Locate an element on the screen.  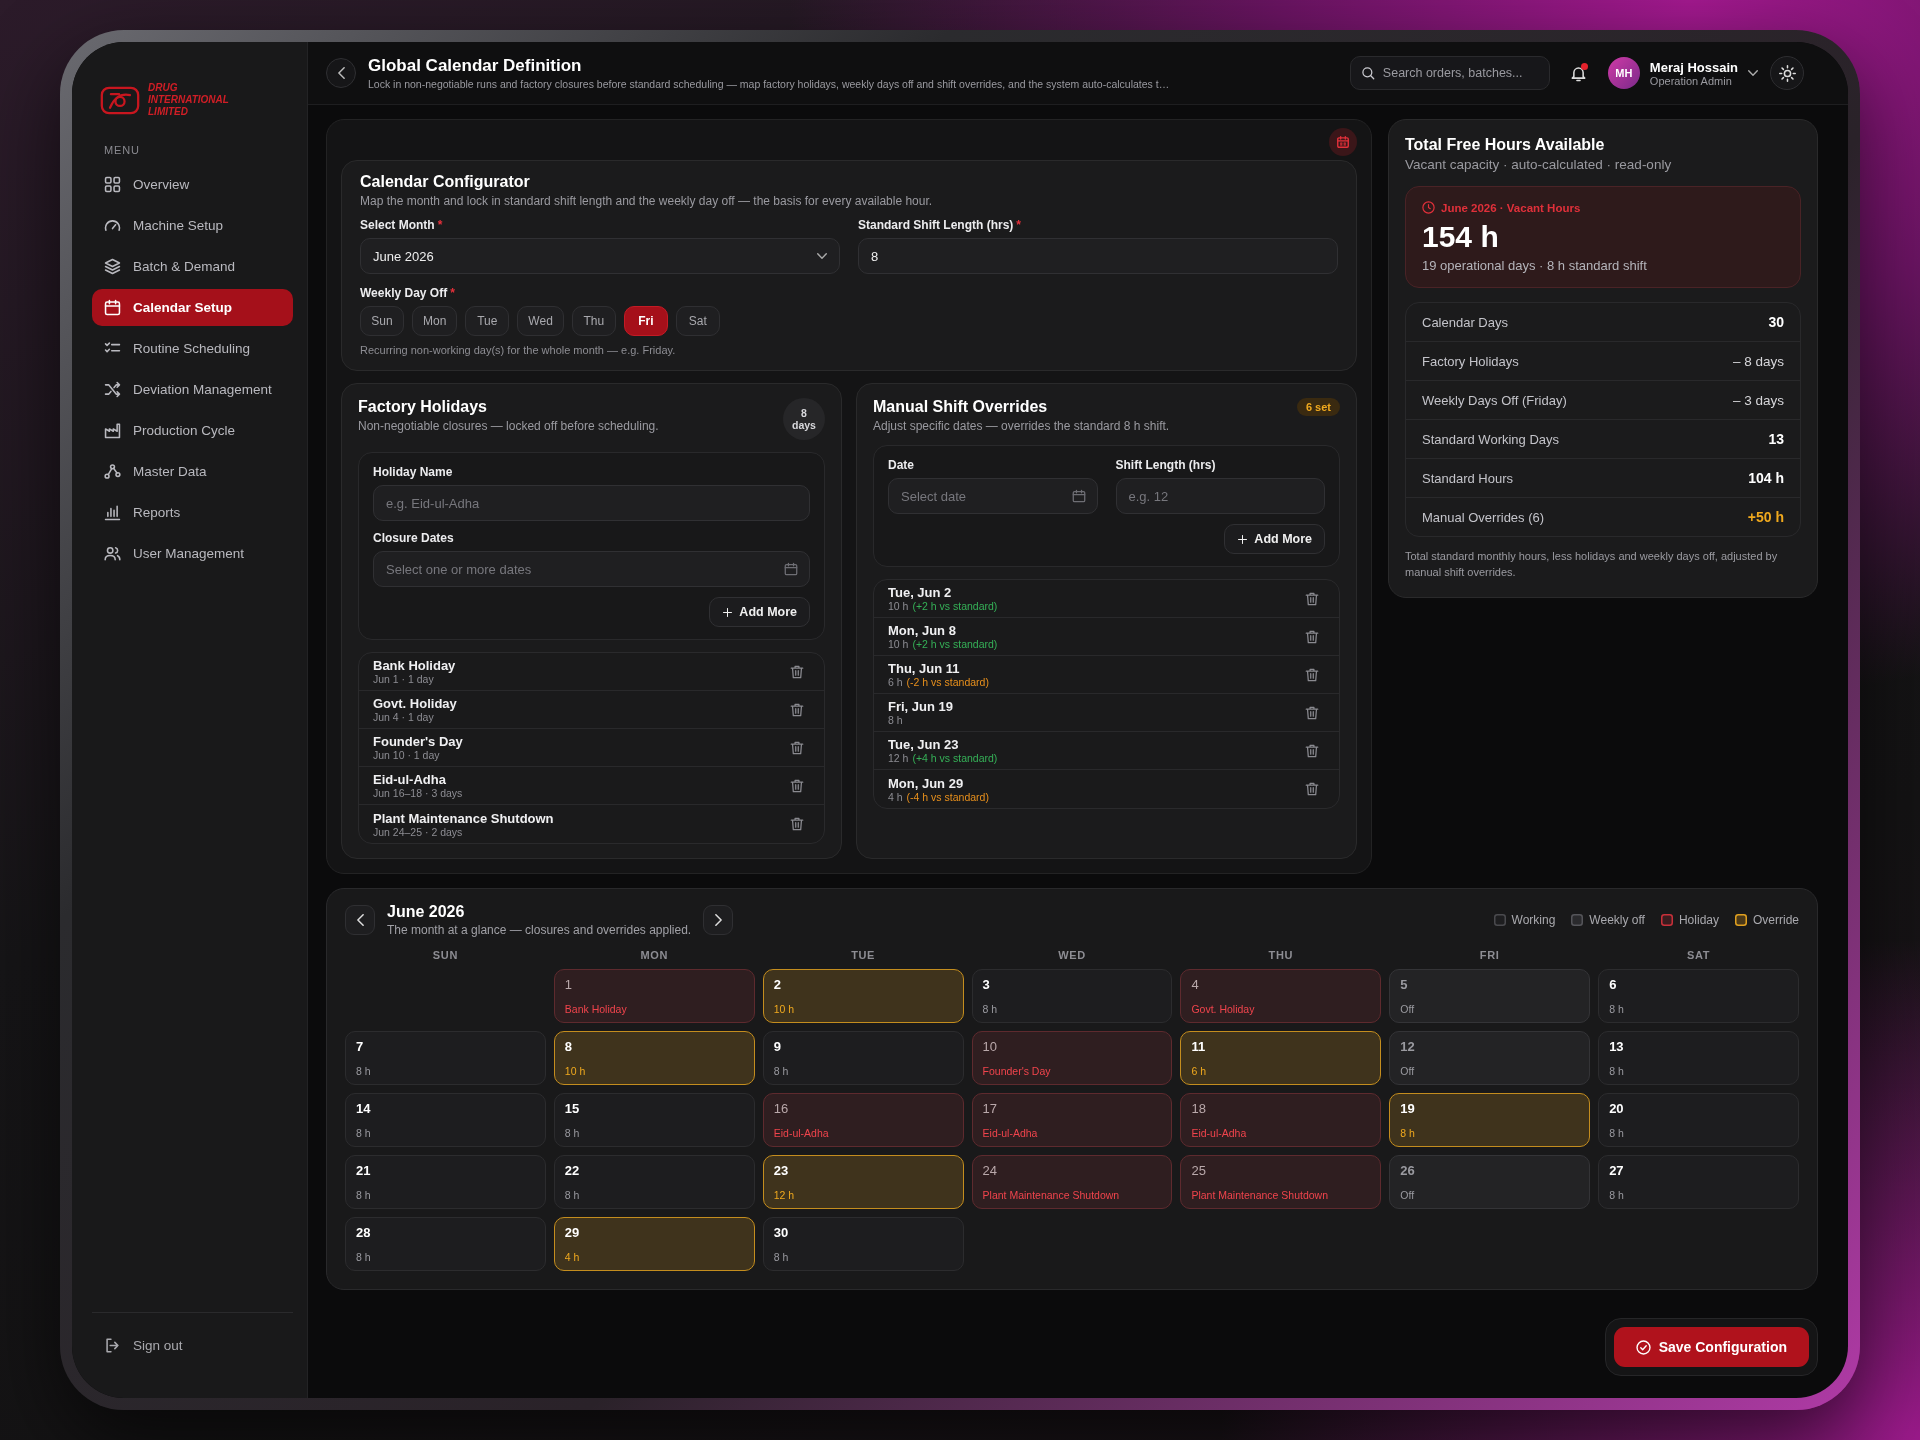
day-number: 25 is located at coordinates (1198, 1170).